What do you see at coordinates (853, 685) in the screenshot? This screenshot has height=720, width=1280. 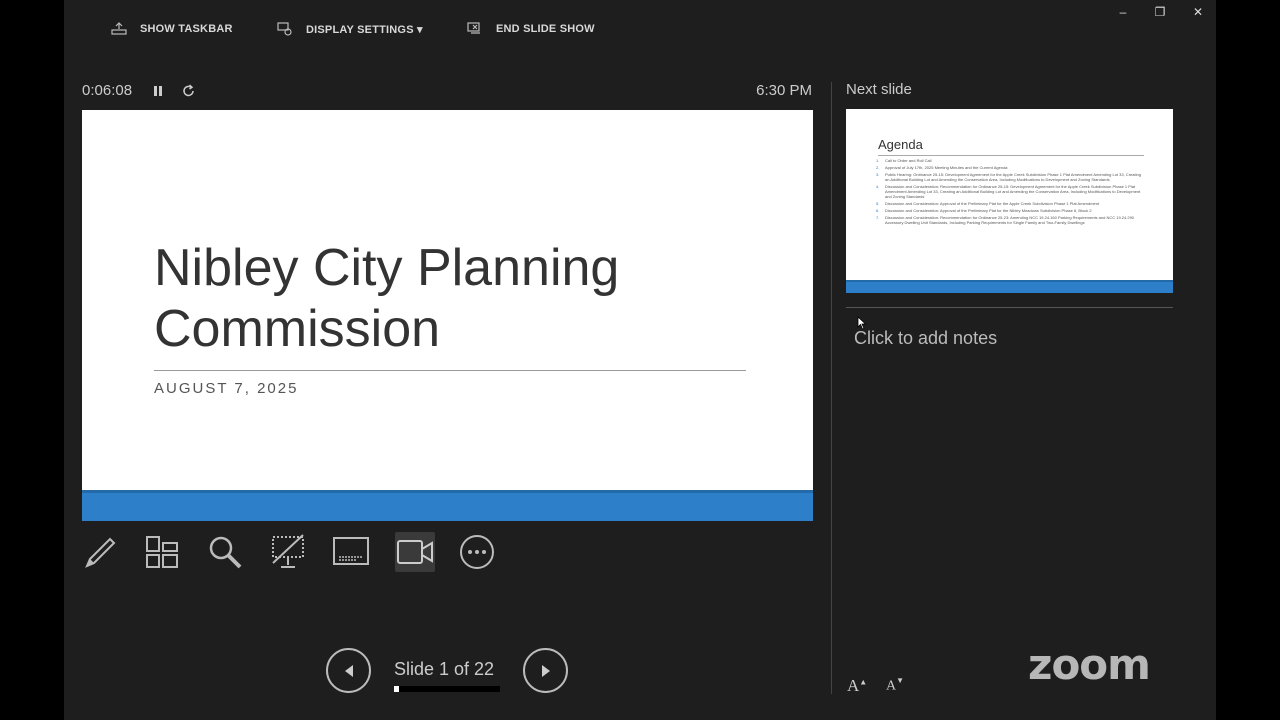 I see `increase-font-icon: A` at bounding box center [853, 685].